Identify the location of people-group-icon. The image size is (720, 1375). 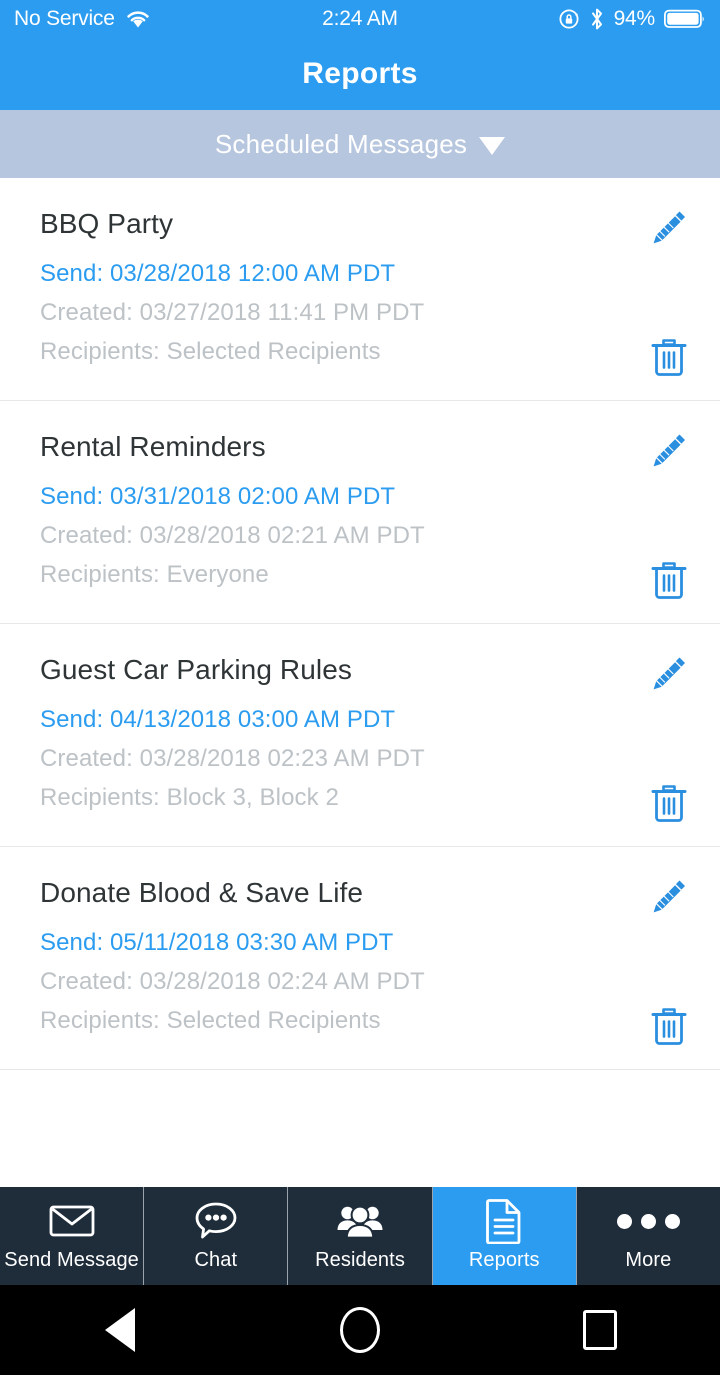
(360, 1221).